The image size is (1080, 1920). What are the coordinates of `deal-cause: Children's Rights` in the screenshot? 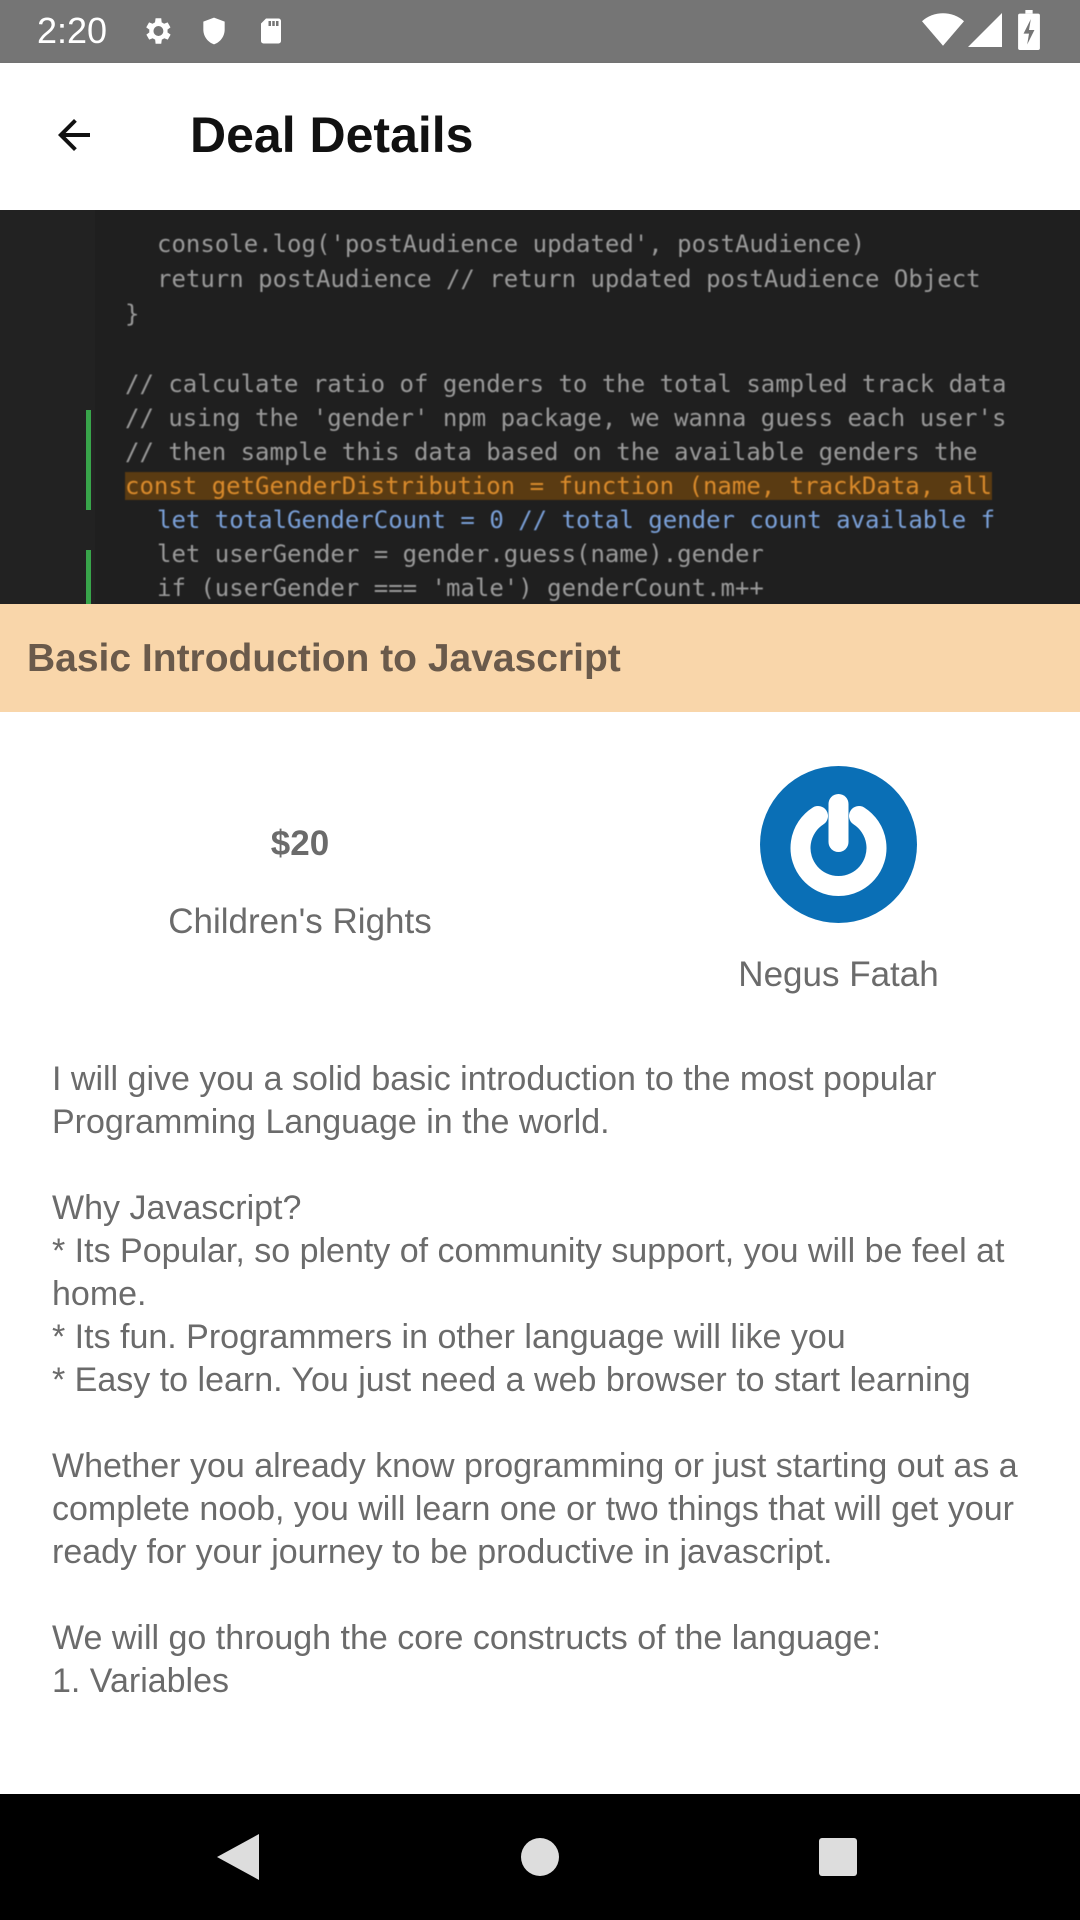 It's located at (300, 921).